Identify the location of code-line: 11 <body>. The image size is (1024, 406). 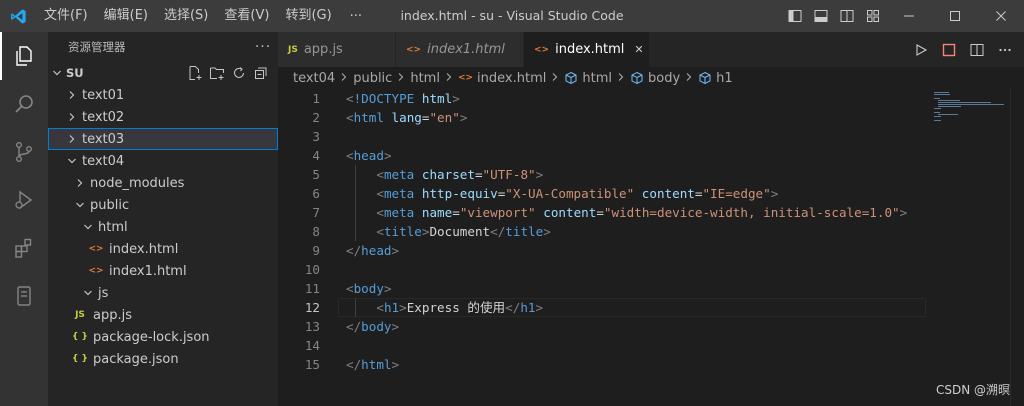
(602, 288).